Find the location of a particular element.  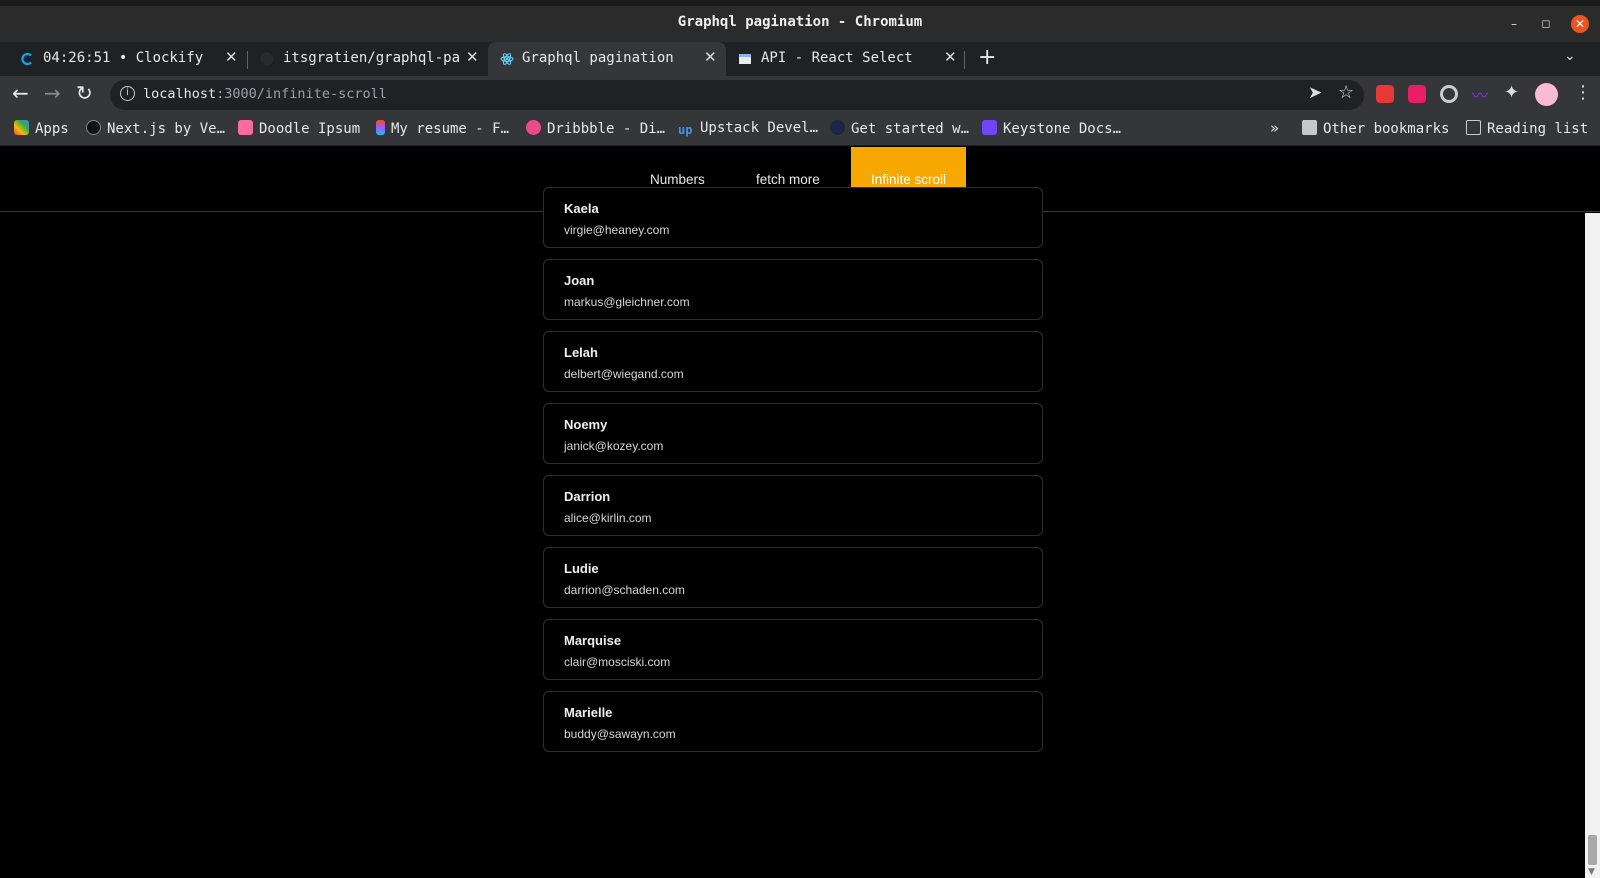

upstack-icon: up is located at coordinates (685, 130).